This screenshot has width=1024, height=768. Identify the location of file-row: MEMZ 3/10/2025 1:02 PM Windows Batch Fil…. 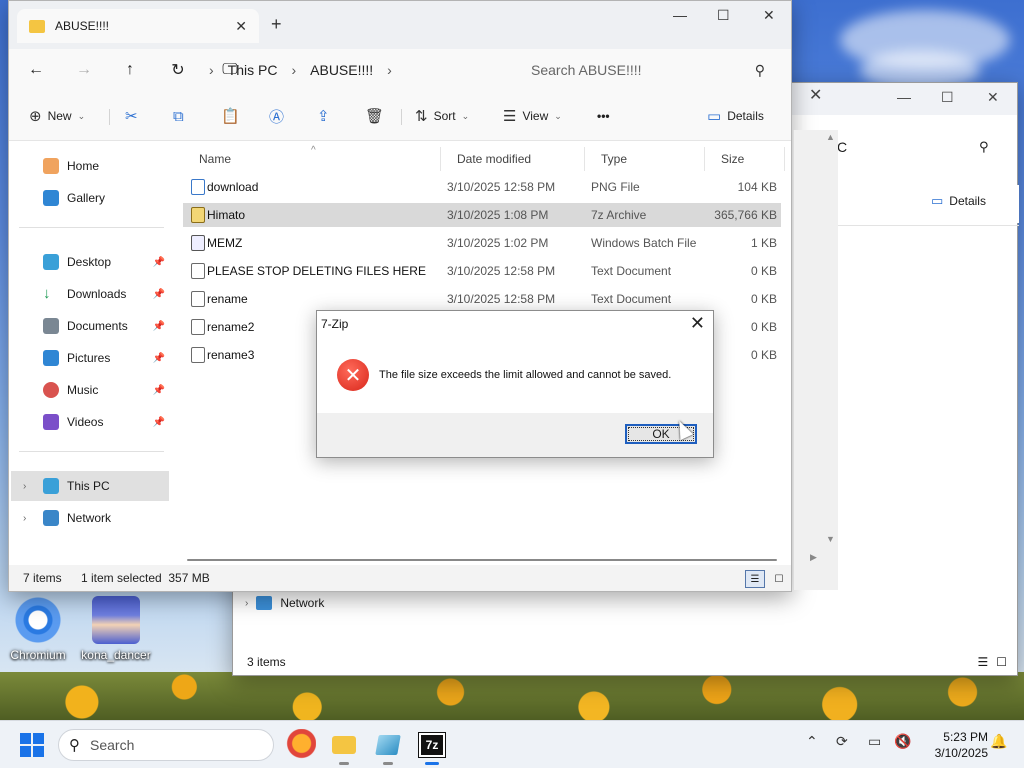
(482, 243).